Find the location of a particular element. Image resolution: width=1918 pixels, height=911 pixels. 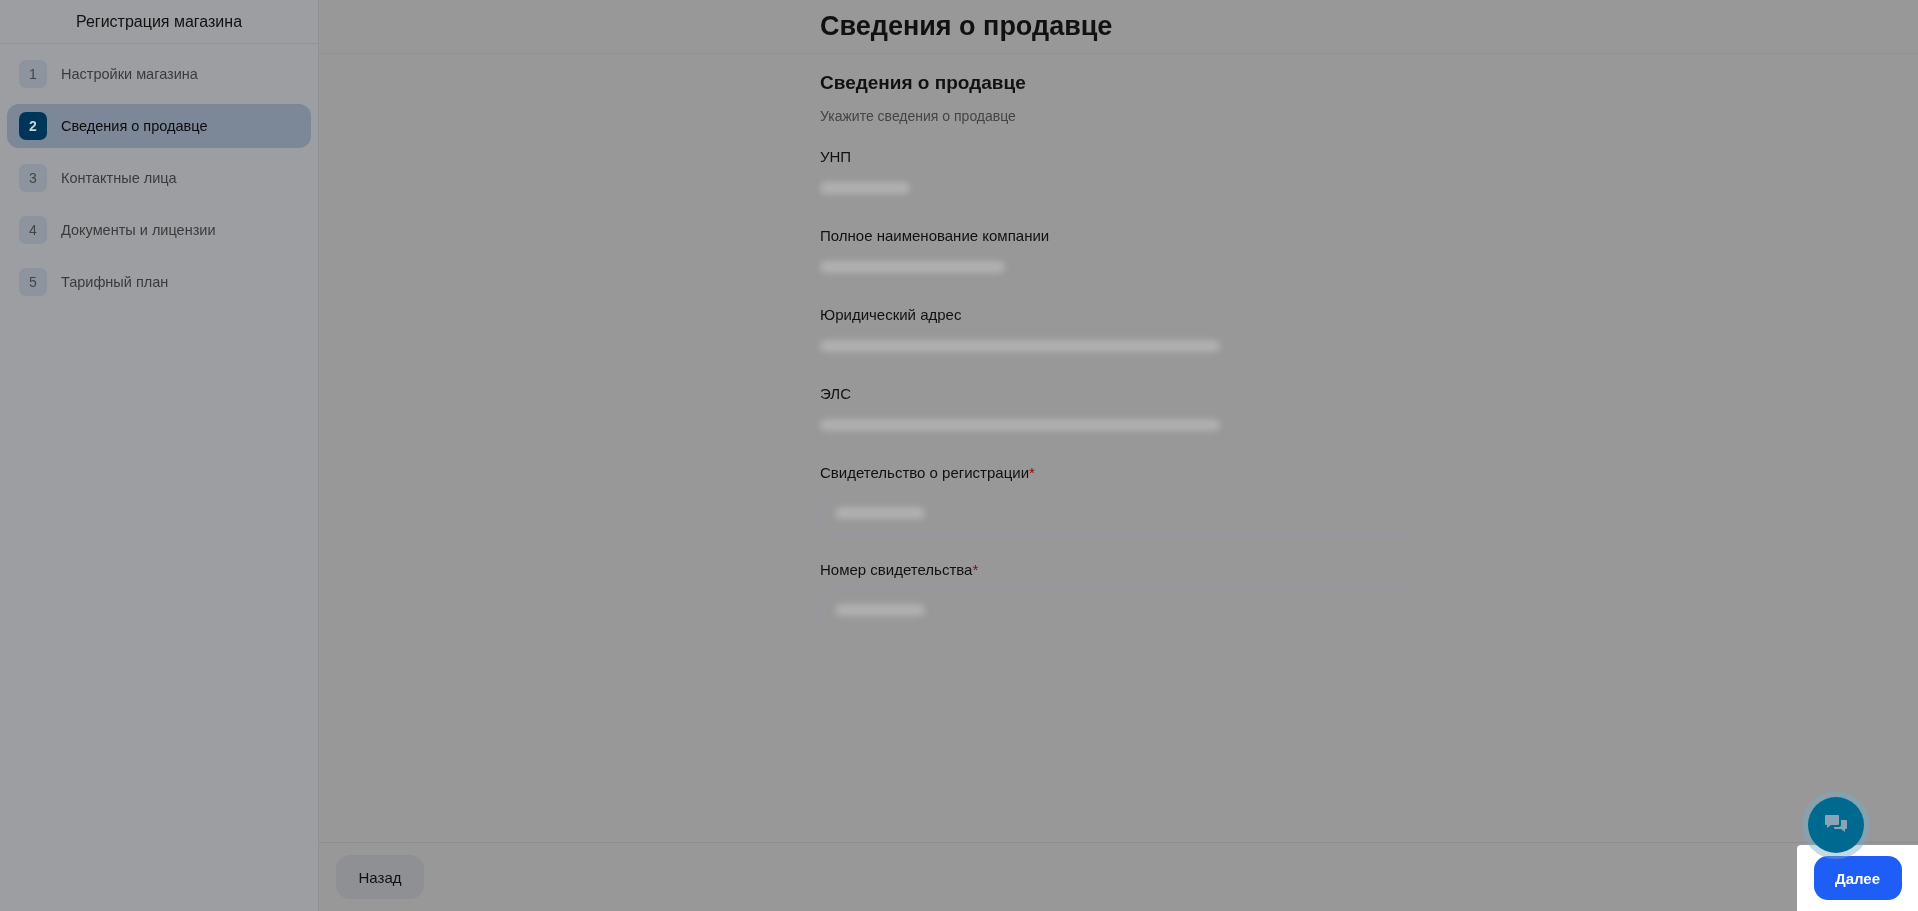

next-button: Далее is located at coordinates (1857, 878).